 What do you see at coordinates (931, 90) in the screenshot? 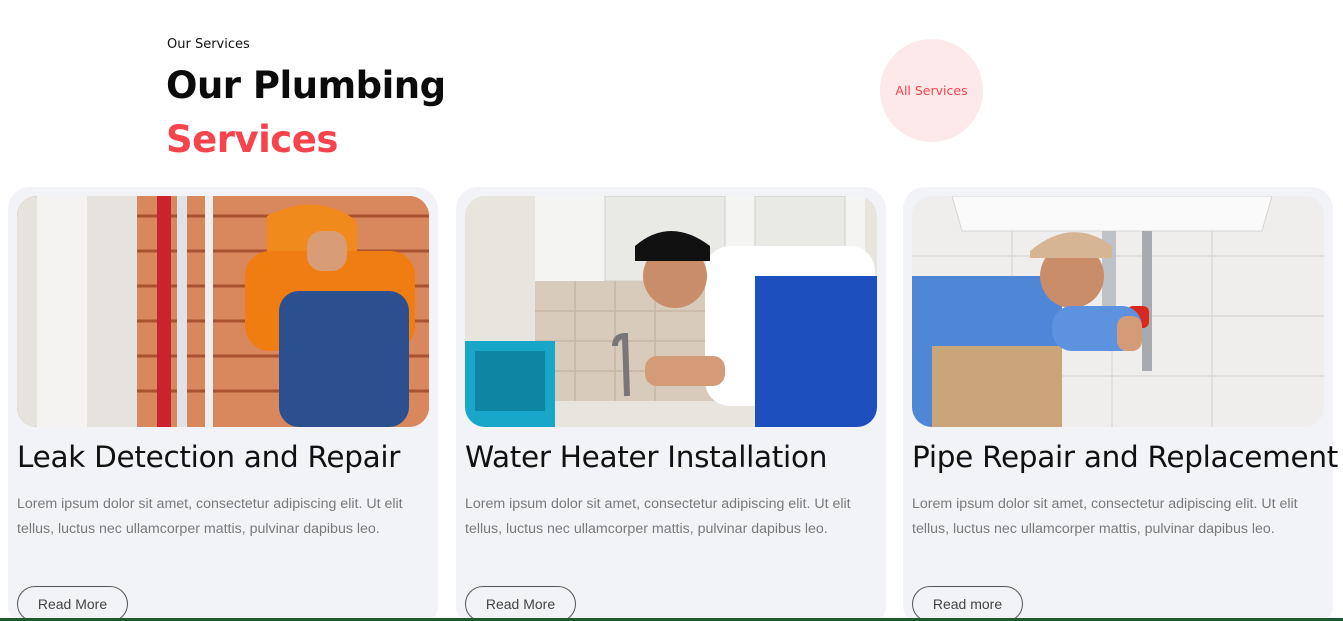
I see `all-services-button: All Services` at bounding box center [931, 90].